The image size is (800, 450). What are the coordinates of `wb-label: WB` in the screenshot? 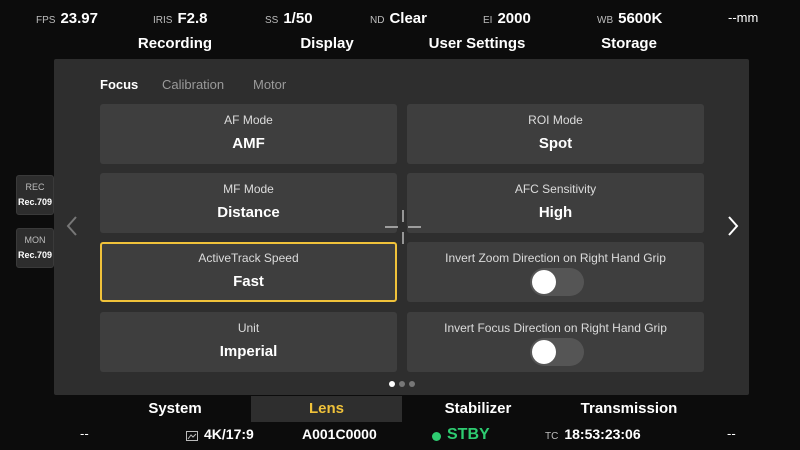 It's located at (605, 20).